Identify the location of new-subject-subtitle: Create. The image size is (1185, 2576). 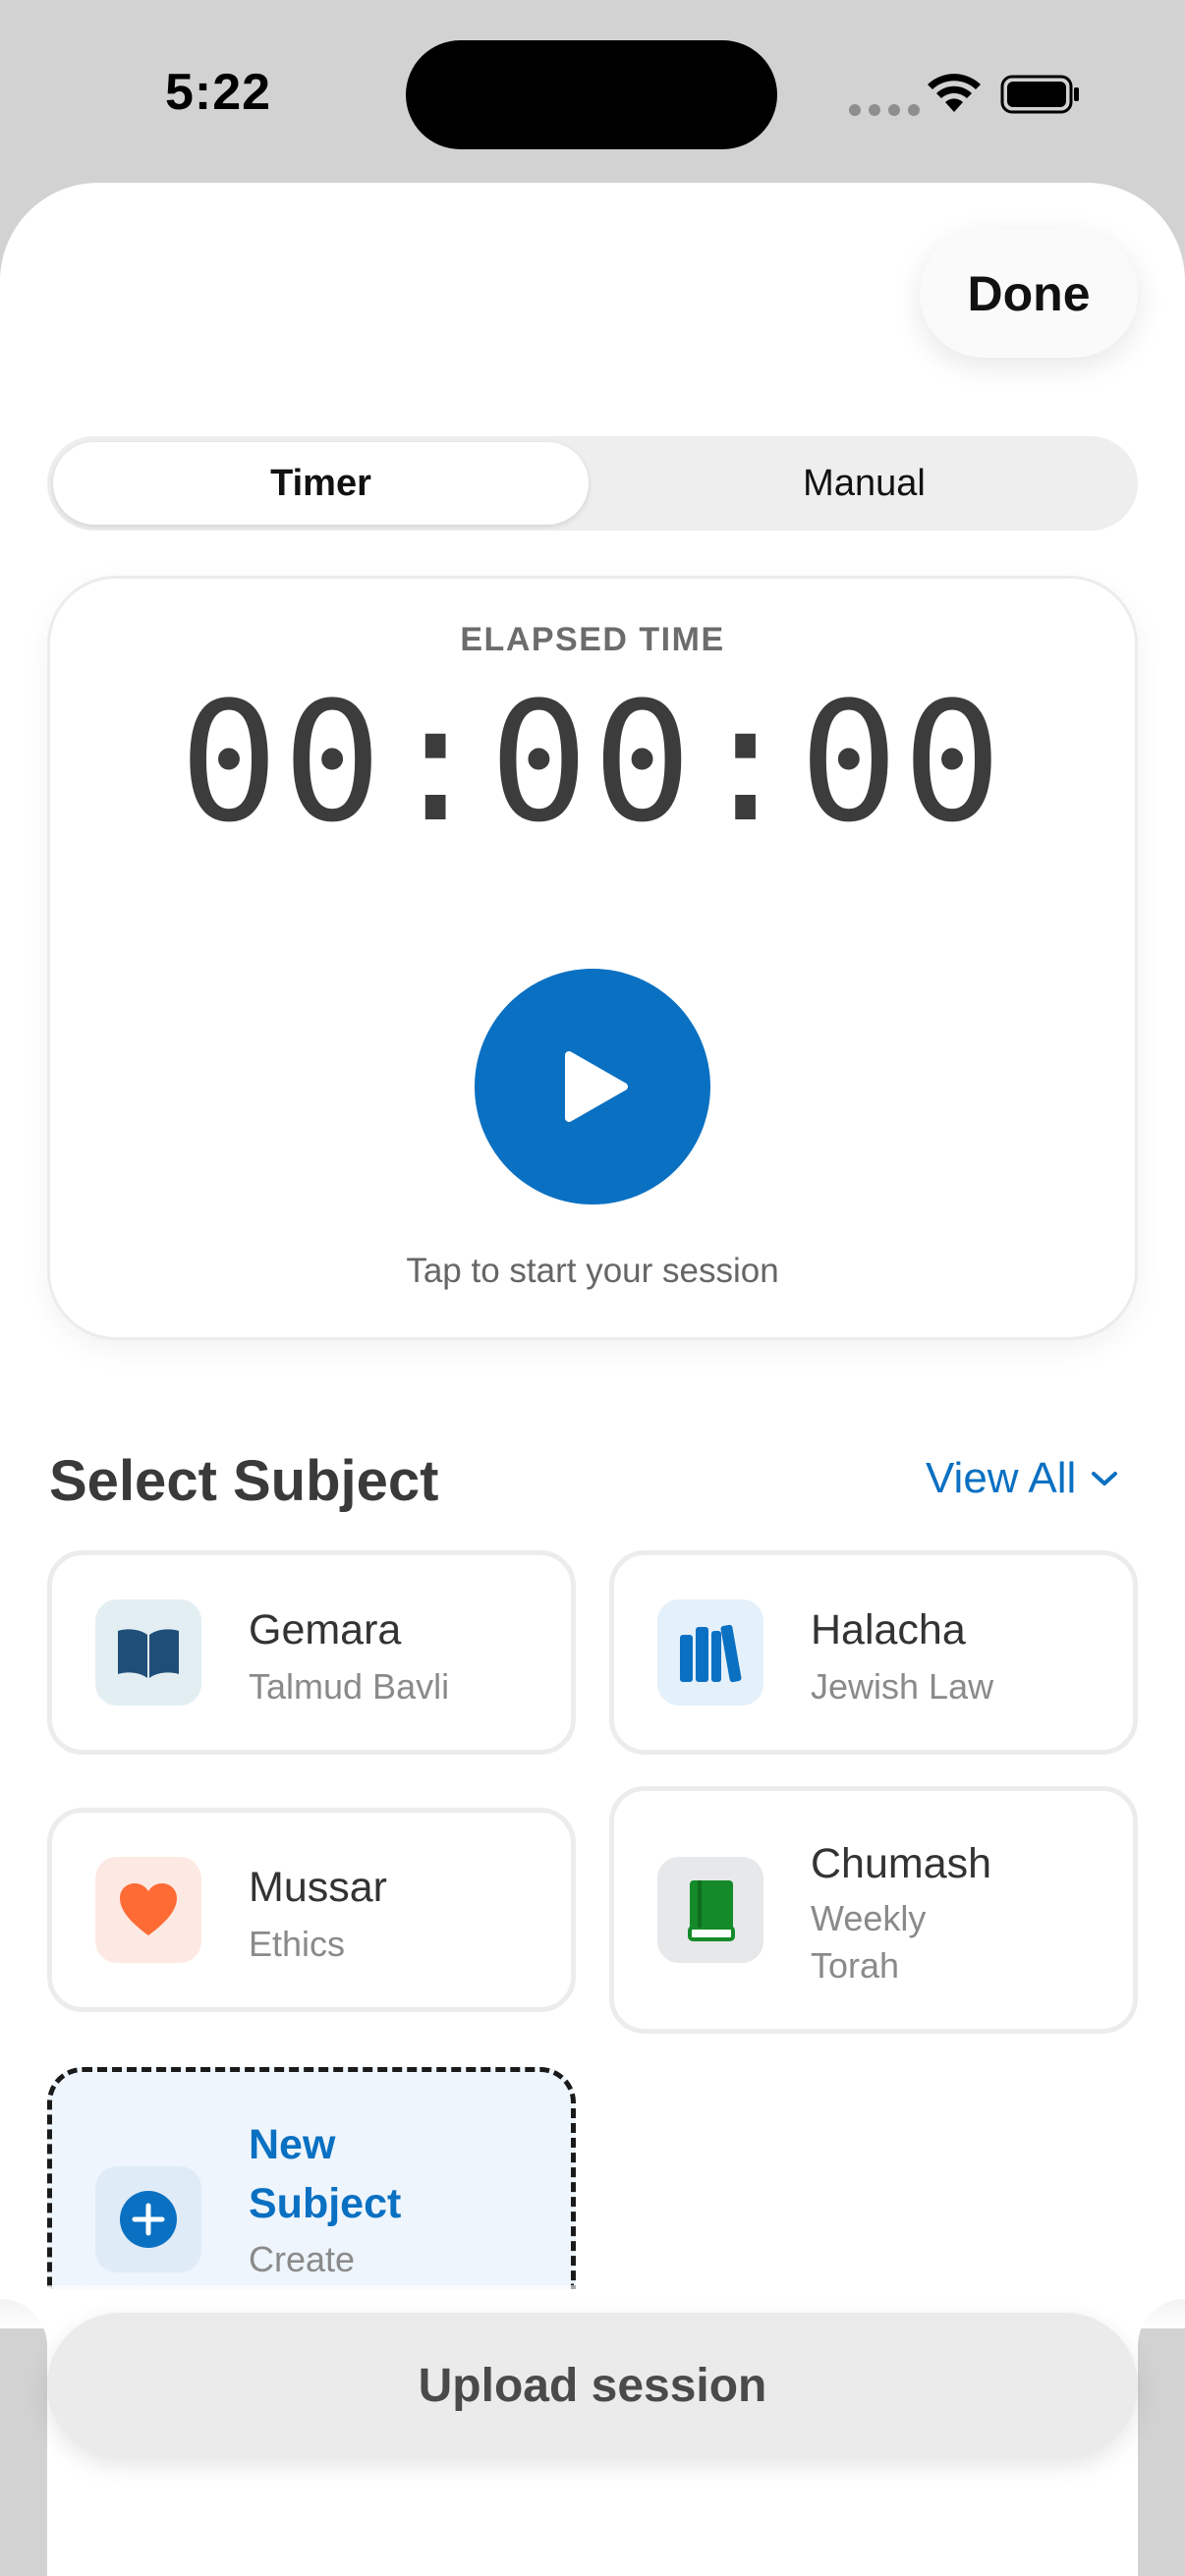
(303, 2259).